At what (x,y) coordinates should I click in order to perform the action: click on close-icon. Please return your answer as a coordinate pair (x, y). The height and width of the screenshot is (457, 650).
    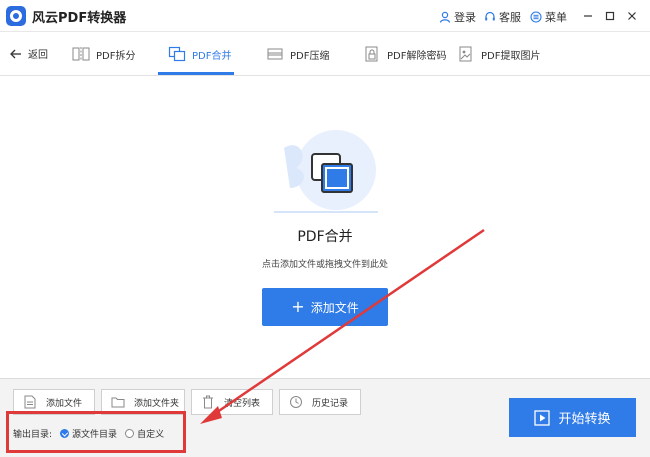
    Looking at the image, I should click on (632, 16).